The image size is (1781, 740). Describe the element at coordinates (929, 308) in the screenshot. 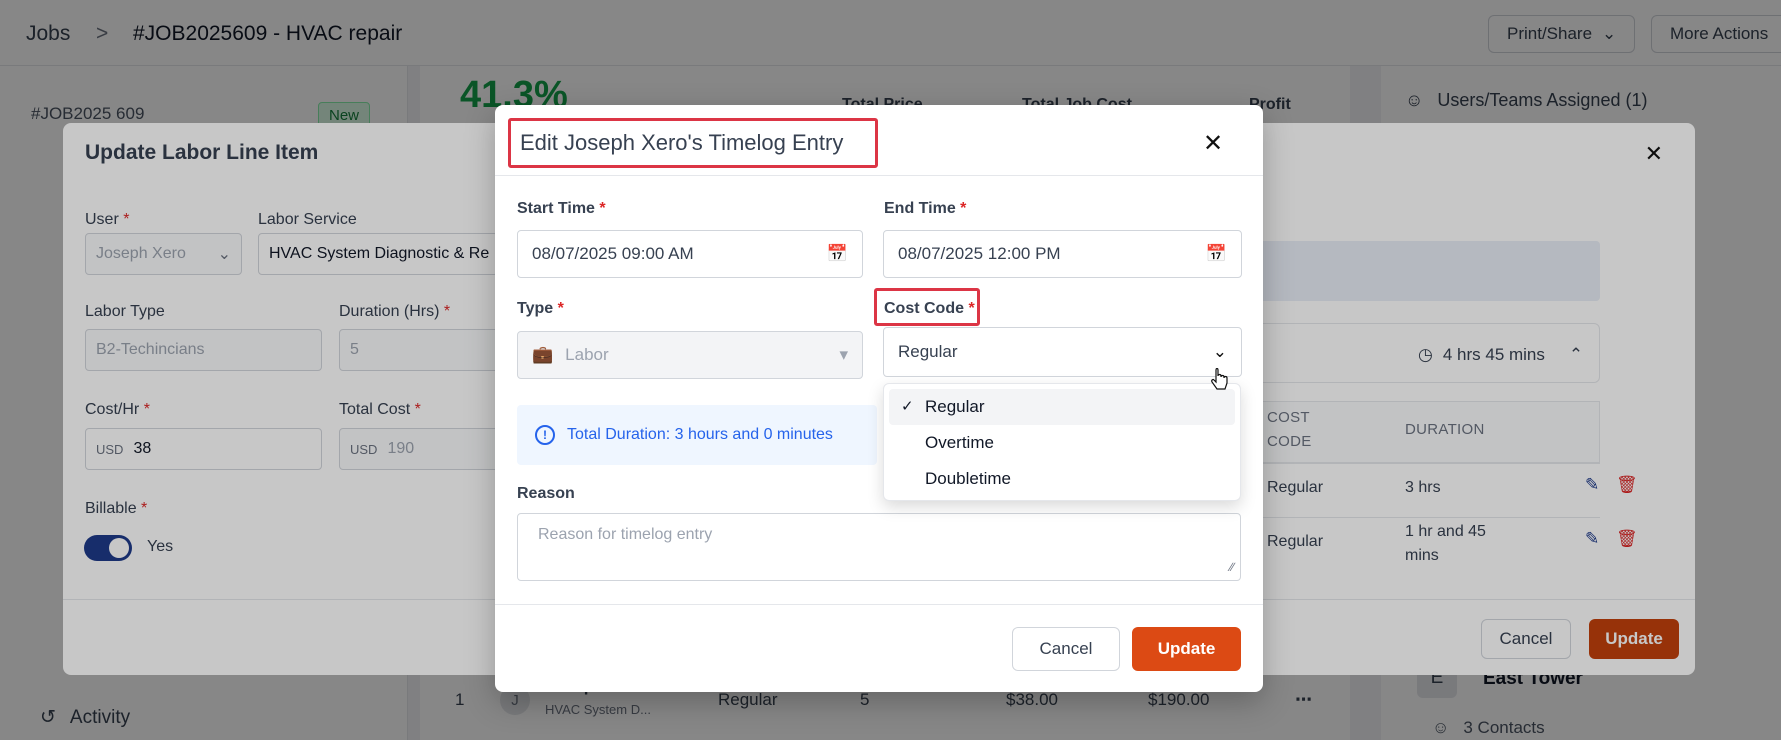

I see `cost-code-label: Cost Code *` at that location.